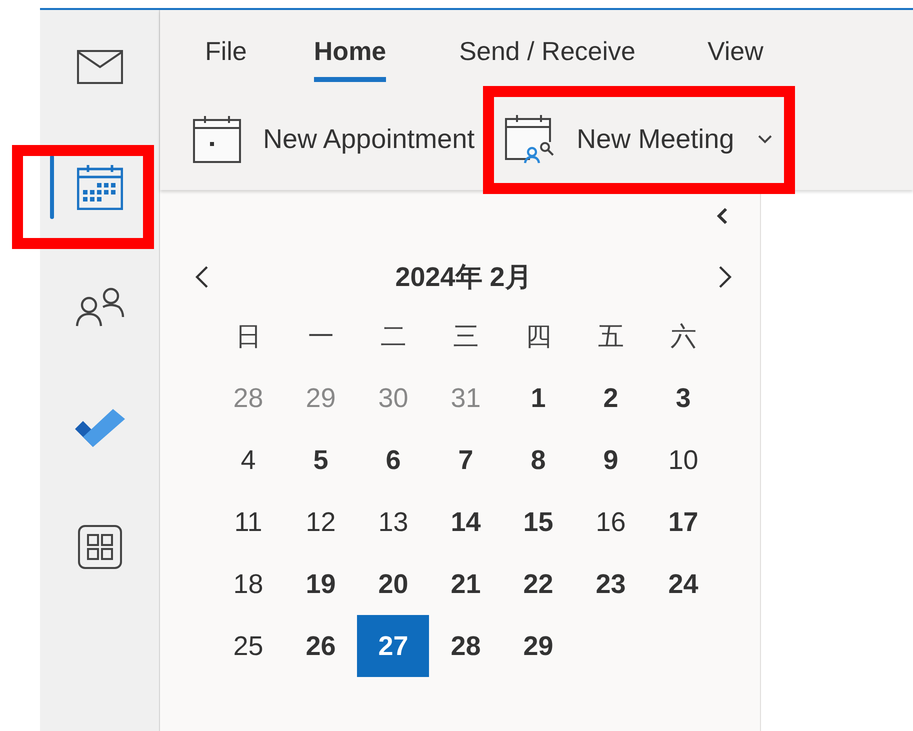 This screenshot has width=913, height=731. I want to click on calendar-day: 19, so click(320, 584).